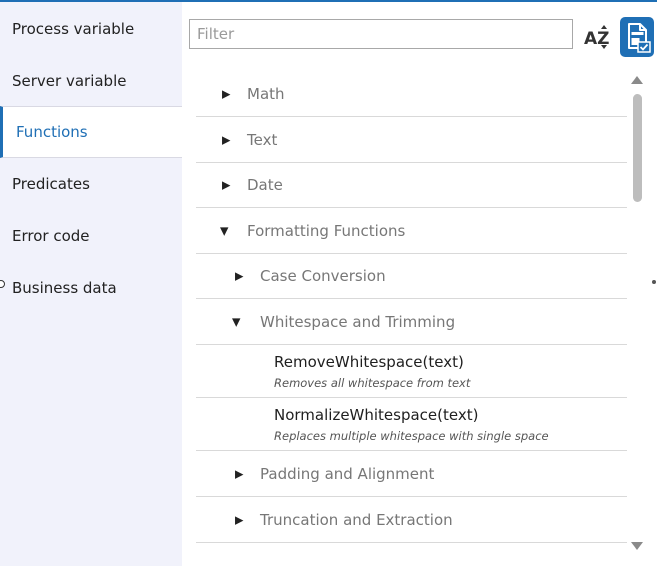 The image size is (657, 566). I want to click on tree-node-padding-and-alignment: ▶ Padding and Alignment, so click(411, 474).